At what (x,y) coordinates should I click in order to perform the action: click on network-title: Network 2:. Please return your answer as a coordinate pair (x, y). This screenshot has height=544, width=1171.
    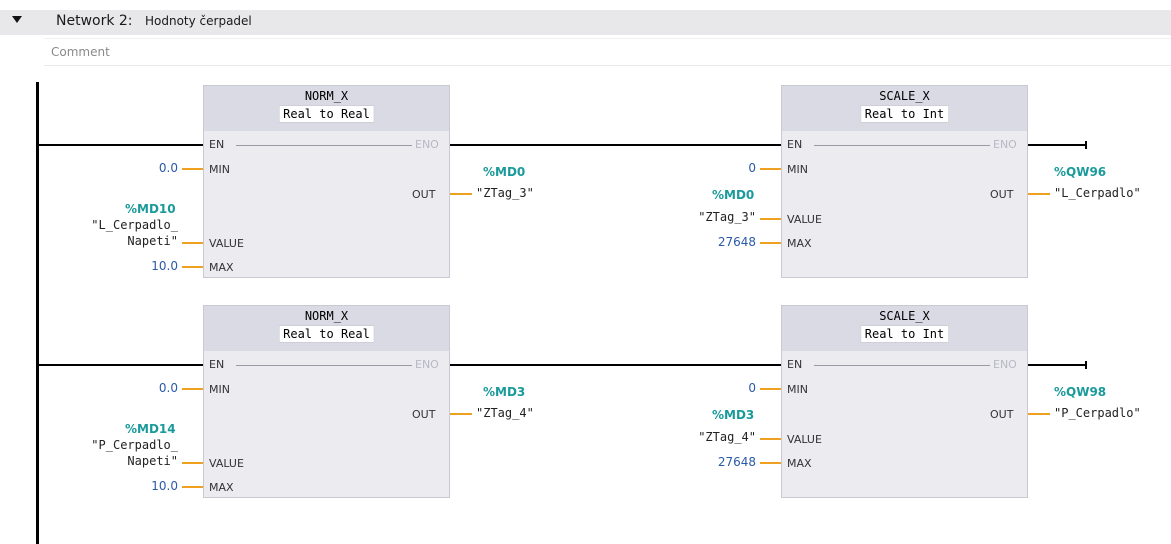
    Looking at the image, I should click on (94, 21).